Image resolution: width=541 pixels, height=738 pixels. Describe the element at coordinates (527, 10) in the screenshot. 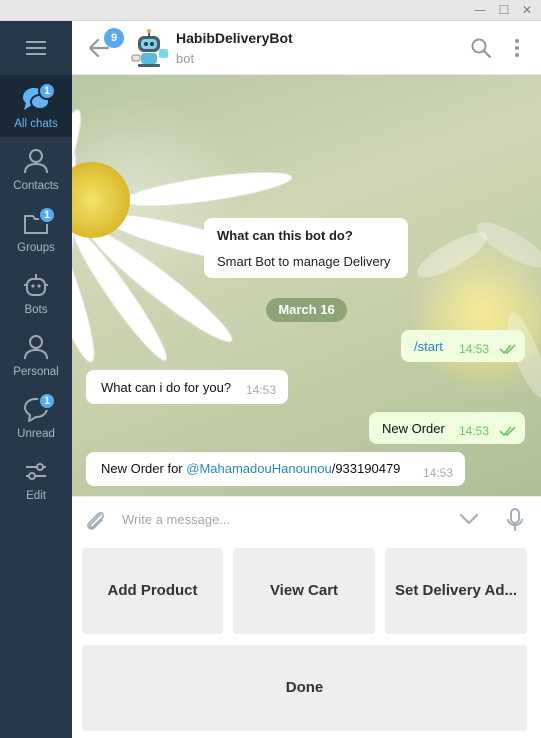

I see `close-icon: ✕` at that location.